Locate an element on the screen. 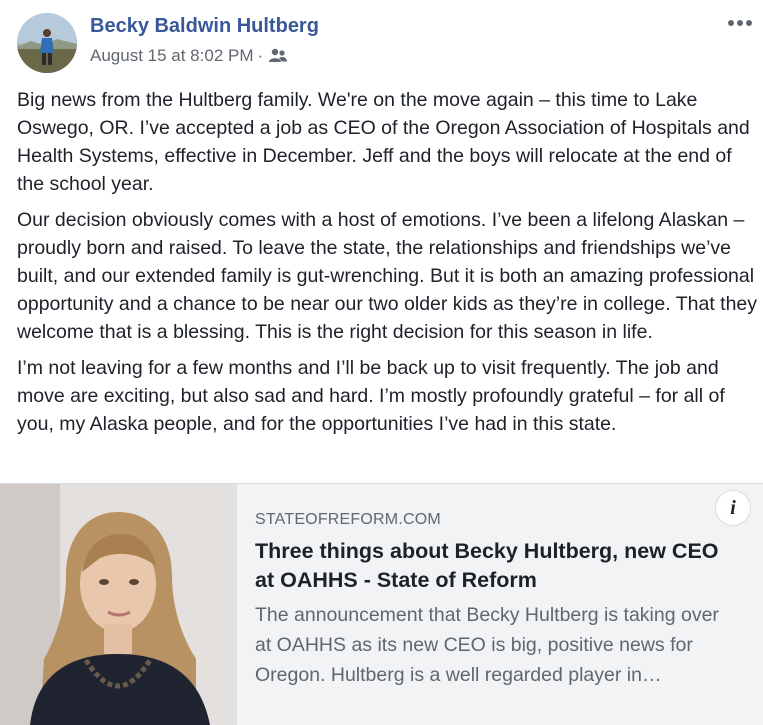 This screenshot has width=763, height=725. author-name-link: Becky Baldwin Hultberg is located at coordinates (204, 26).